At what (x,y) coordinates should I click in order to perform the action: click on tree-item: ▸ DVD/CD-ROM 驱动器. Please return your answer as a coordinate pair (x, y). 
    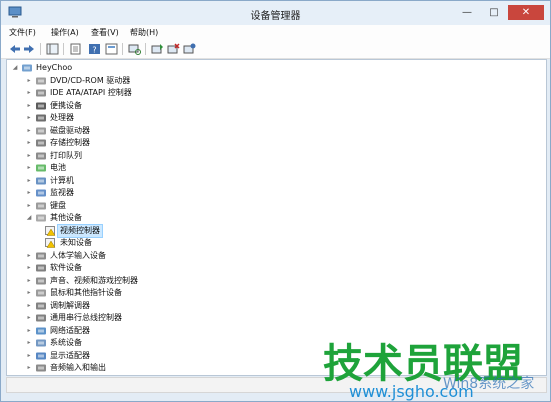
    Looking at the image, I should click on (216, 81).